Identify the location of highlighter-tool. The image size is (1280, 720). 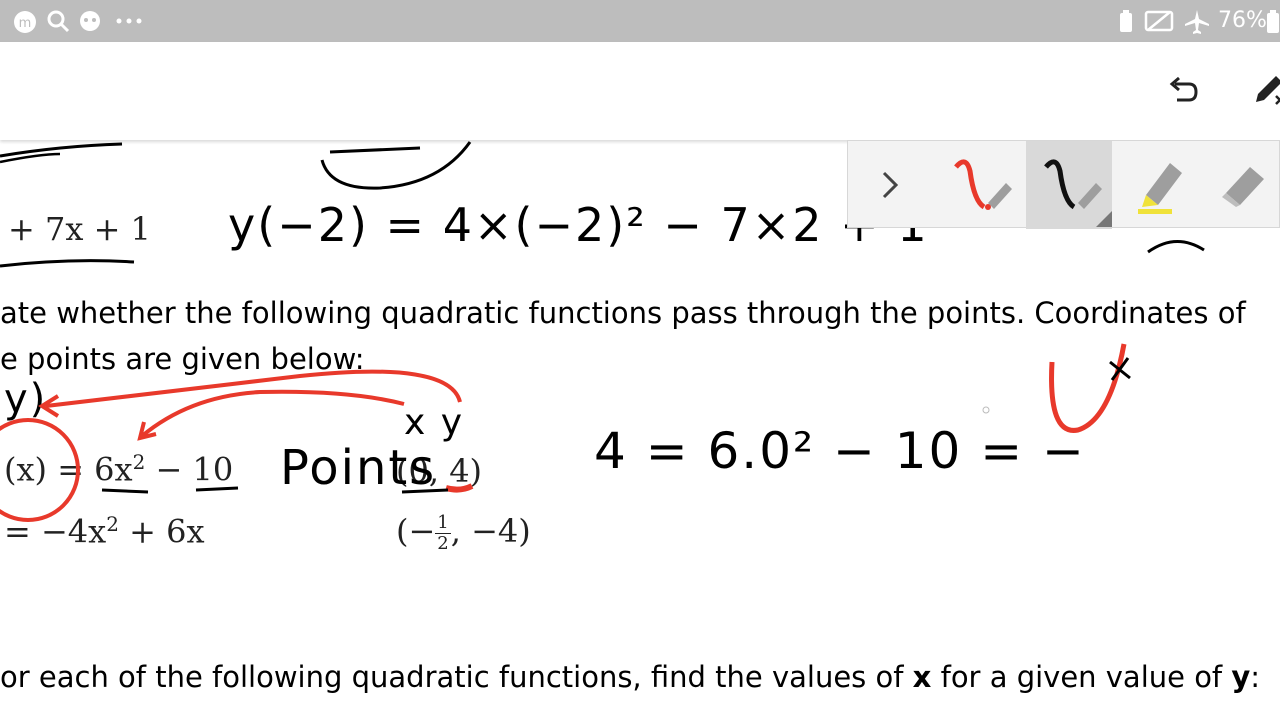
(1159, 185).